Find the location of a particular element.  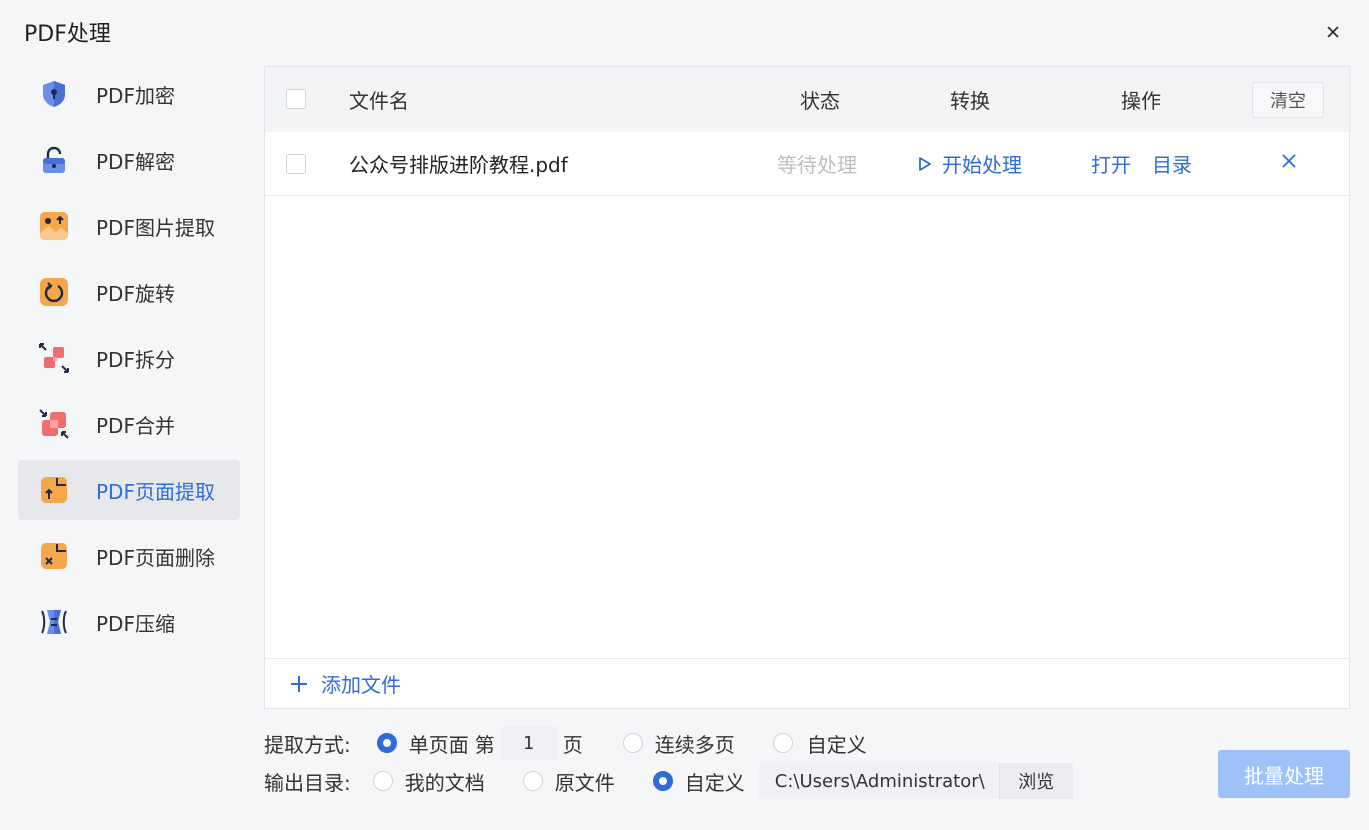

sidebar-item-label: PDF压缩 is located at coordinates (135, 623).